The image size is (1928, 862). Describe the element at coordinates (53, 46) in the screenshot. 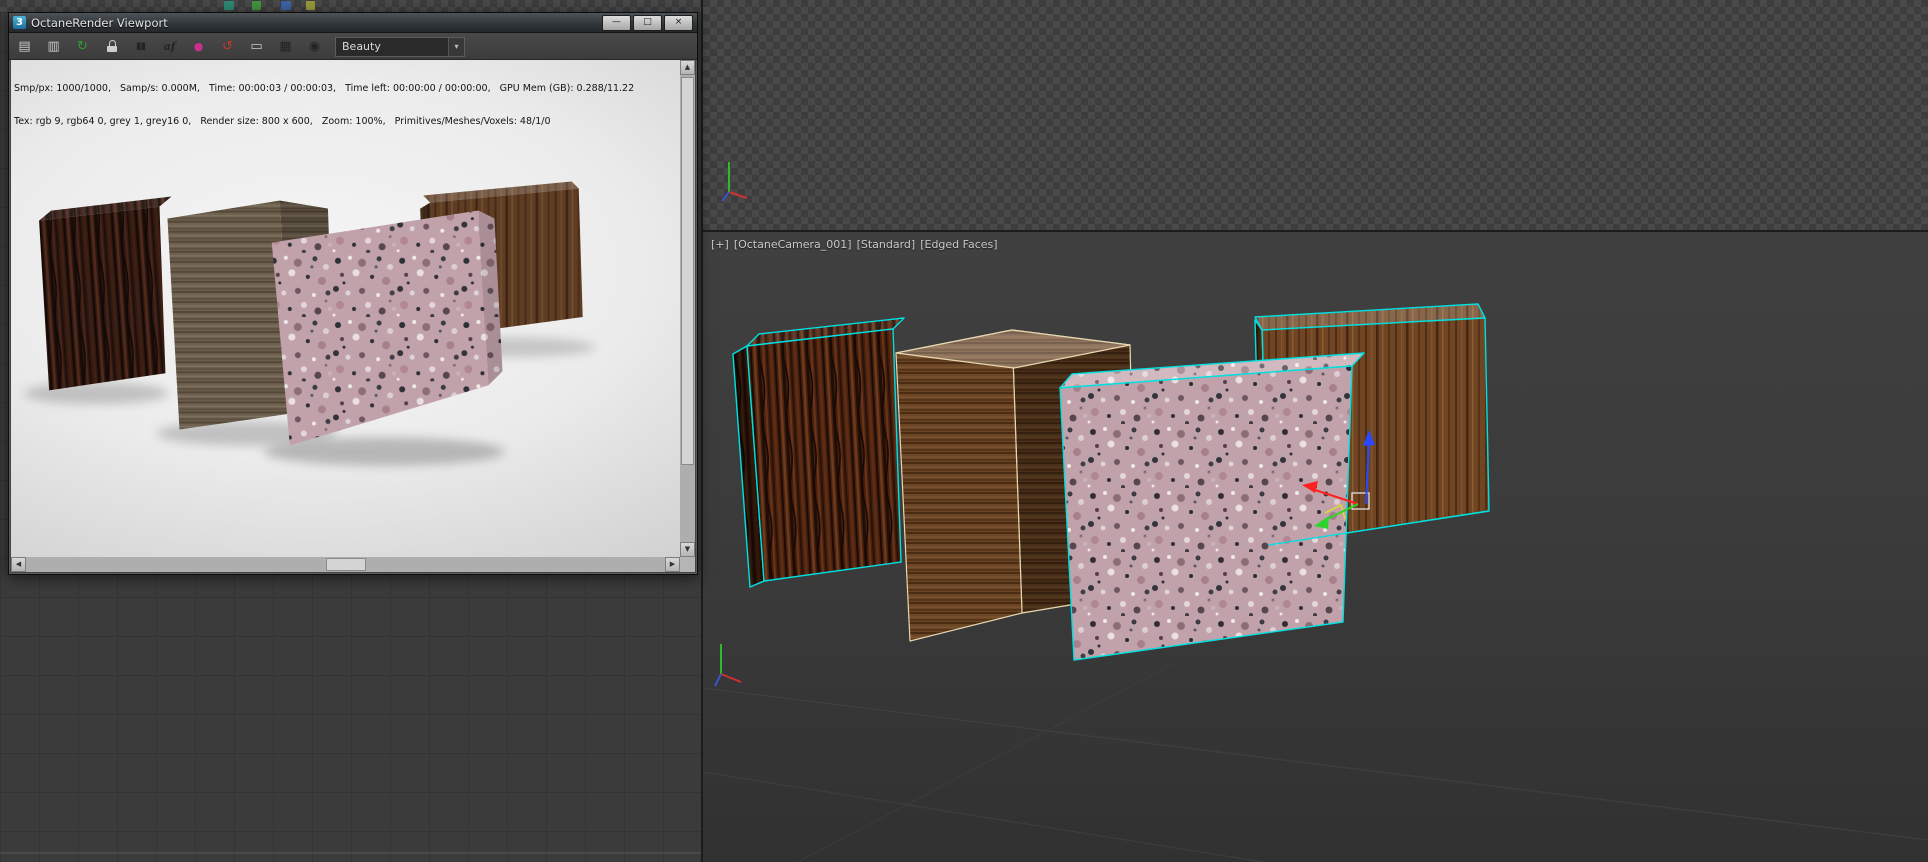

I see `copy-to-clipboard-icon: ▥` at that location.